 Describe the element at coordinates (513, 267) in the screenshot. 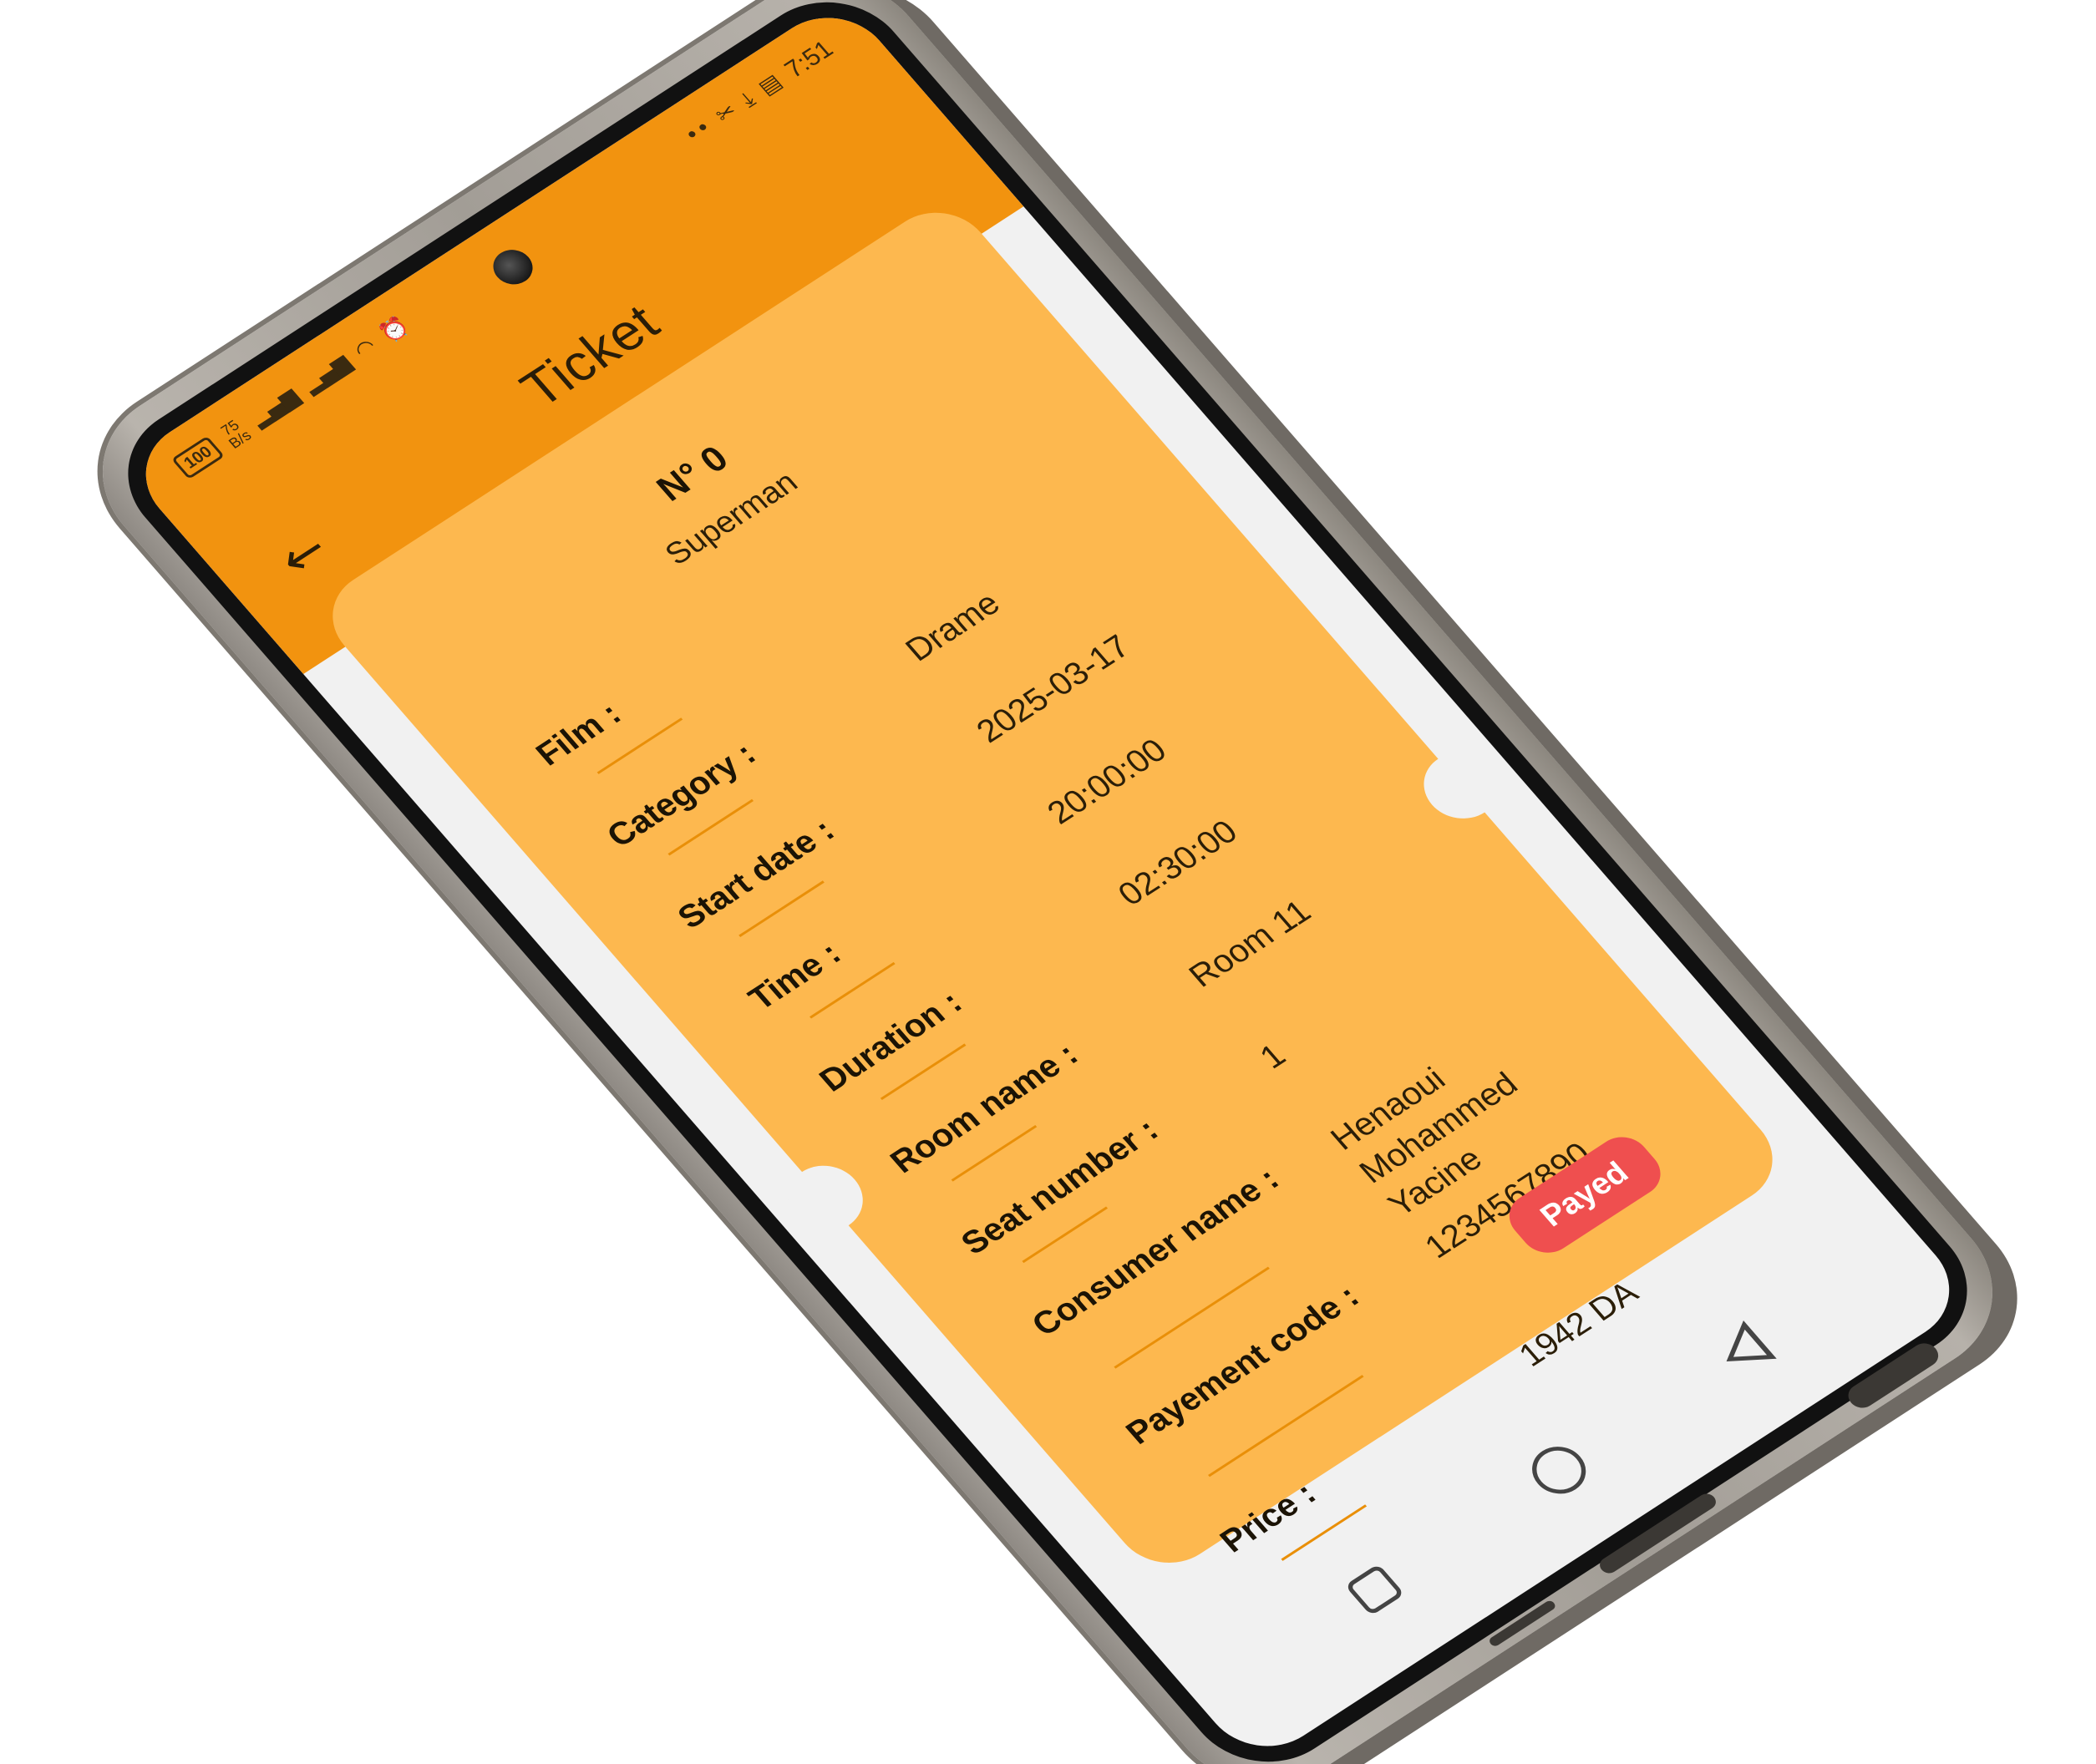

I see `front-camera` at that location.